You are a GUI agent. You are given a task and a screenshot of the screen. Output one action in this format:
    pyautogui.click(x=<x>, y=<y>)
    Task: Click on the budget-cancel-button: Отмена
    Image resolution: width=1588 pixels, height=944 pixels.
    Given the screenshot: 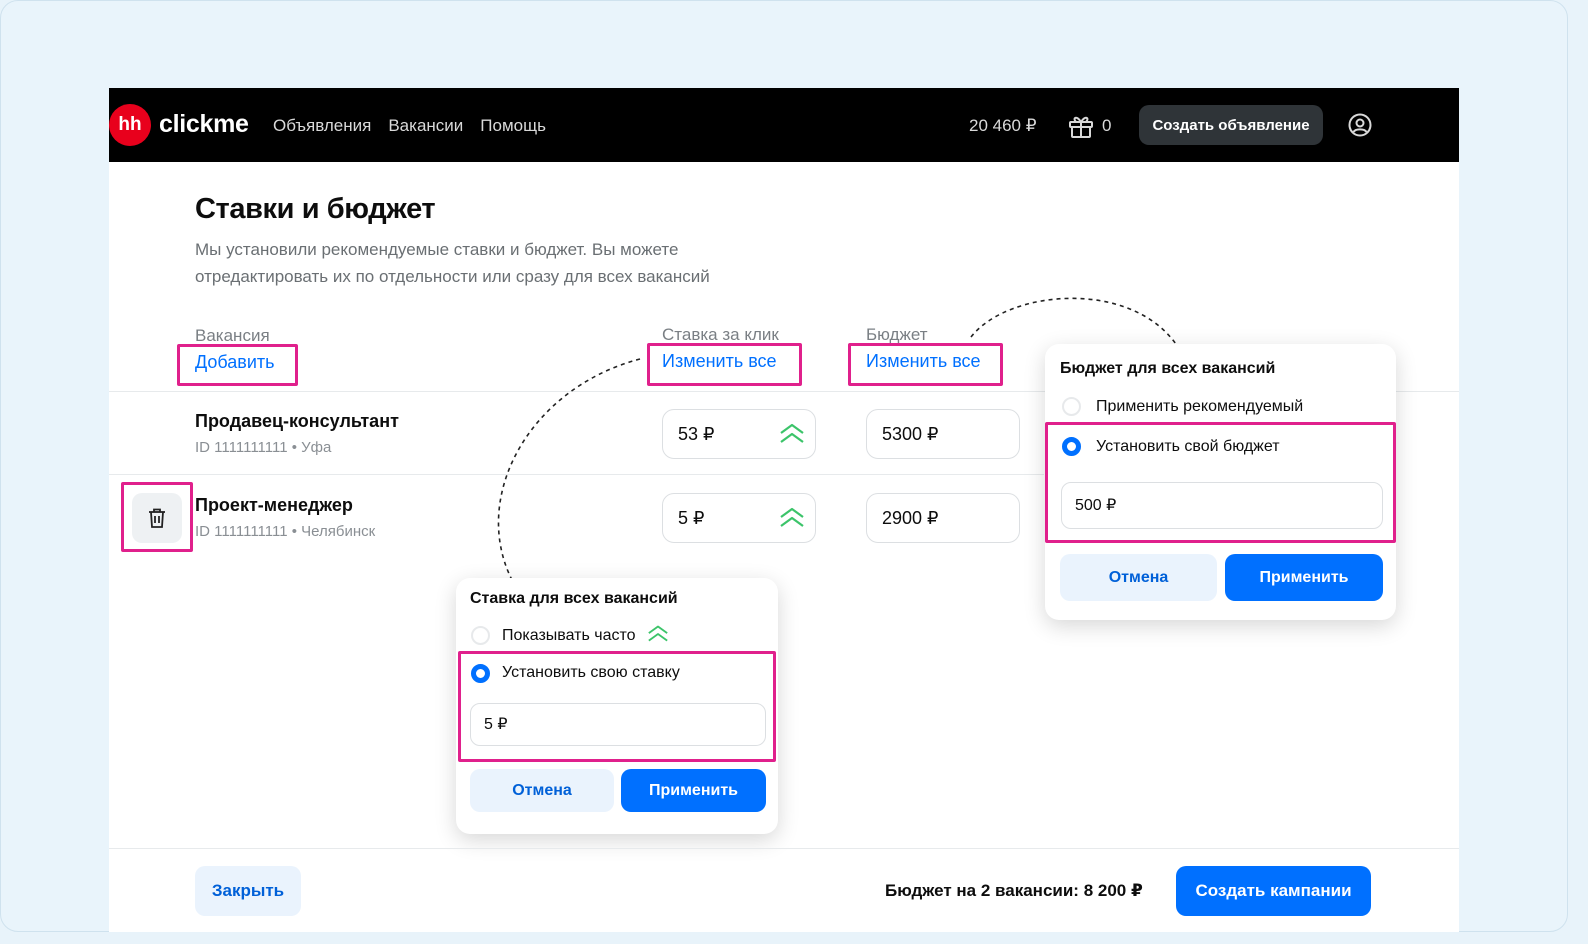 What is the action you would take?
    pyautogui.click(x=1138, y=577)
    